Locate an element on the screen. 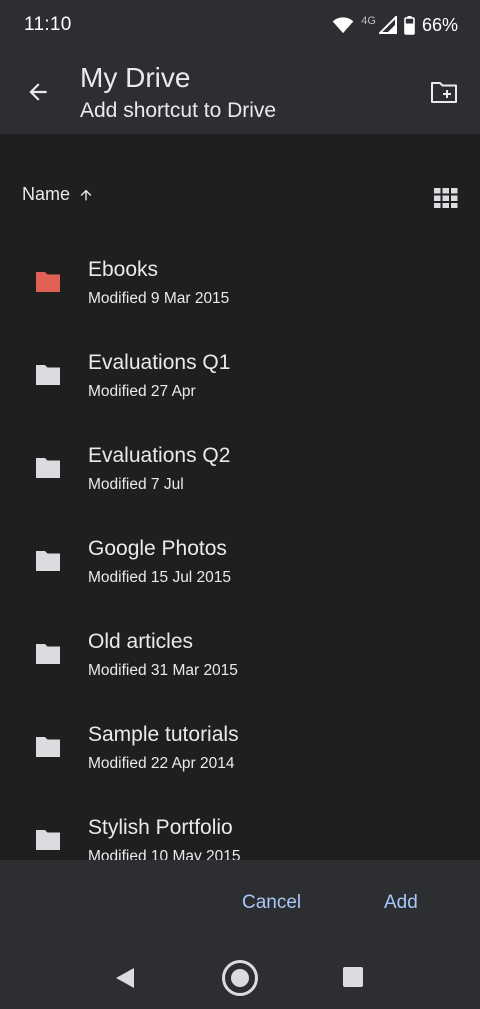  arrow-up-icon is located at coordinates (86, 194).